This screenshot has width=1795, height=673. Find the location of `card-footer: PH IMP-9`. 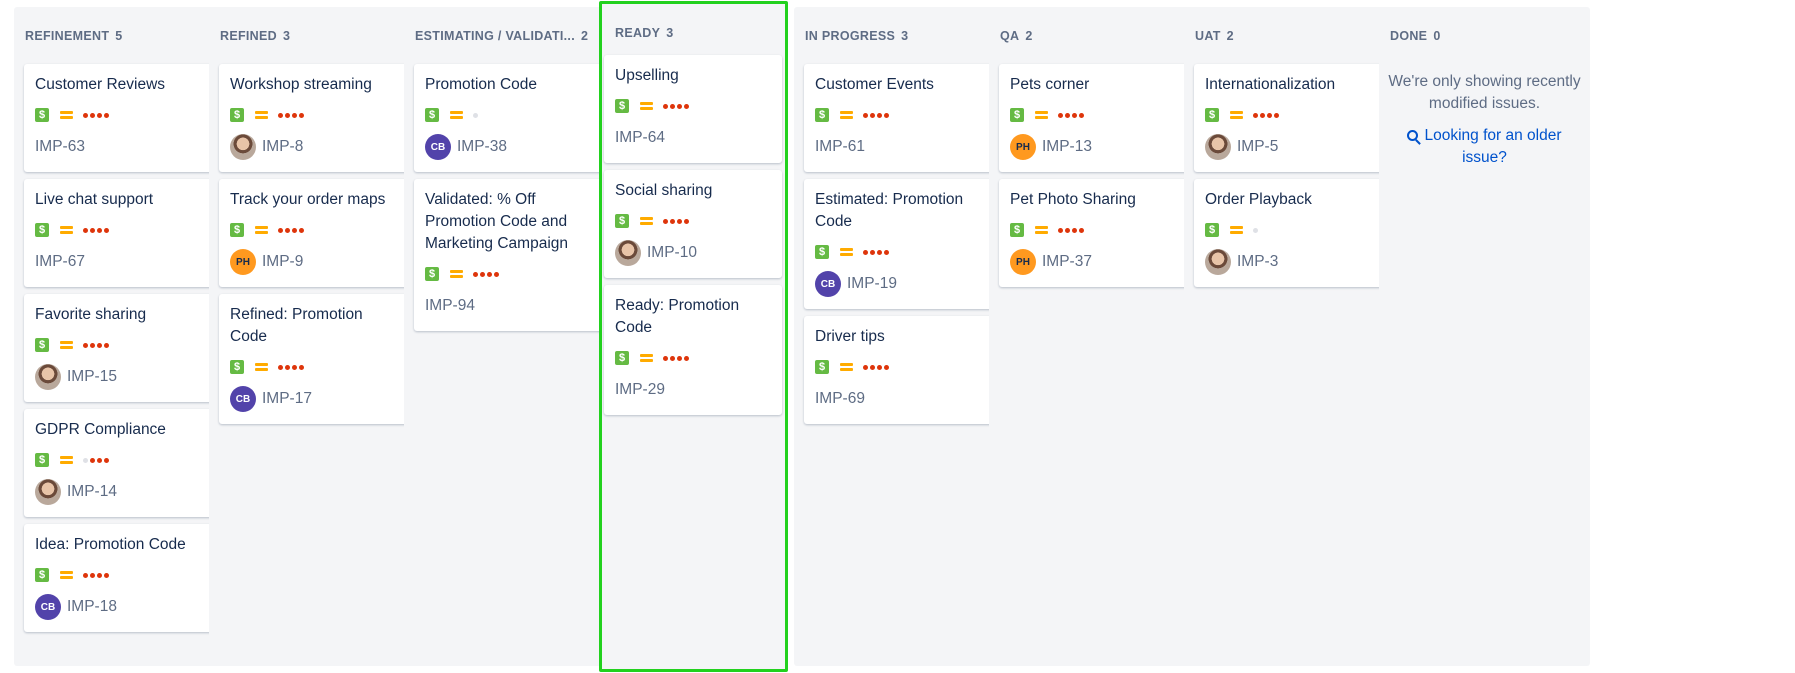

card-footer: PH IMP-9 is located at coordinates (317, 262).